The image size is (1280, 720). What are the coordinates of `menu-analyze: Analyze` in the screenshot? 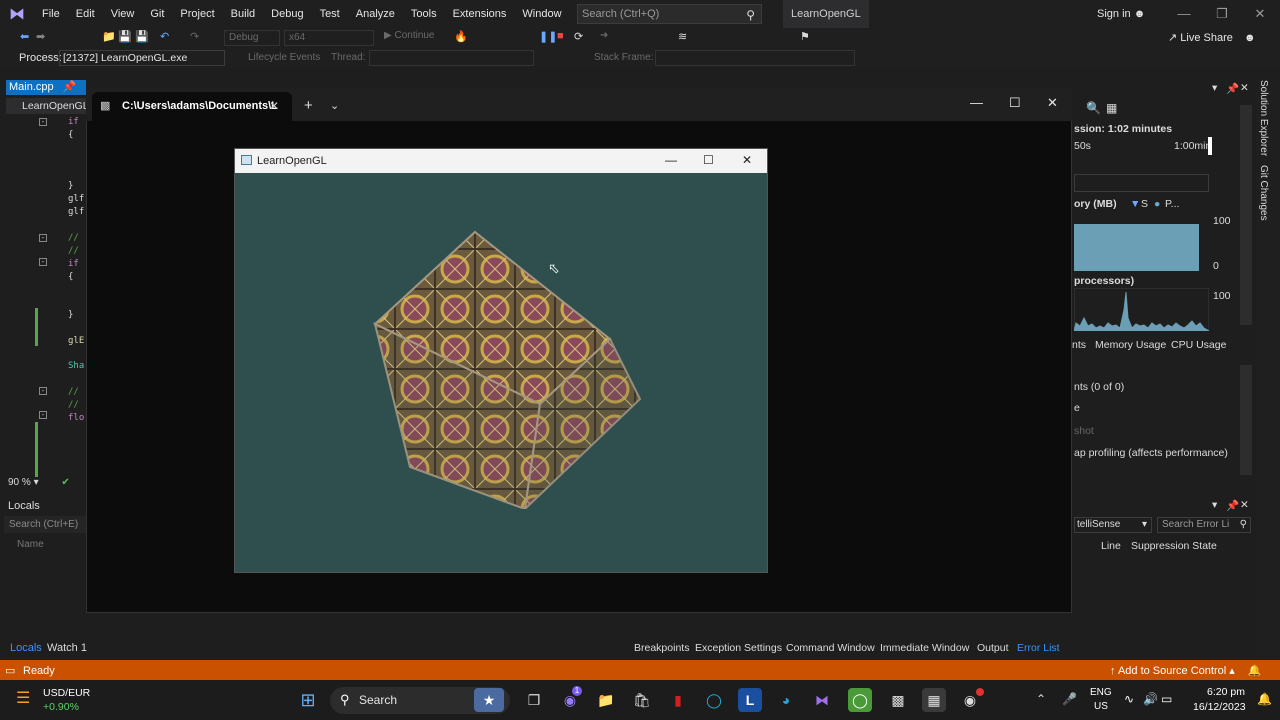 It's located at (375, 14).